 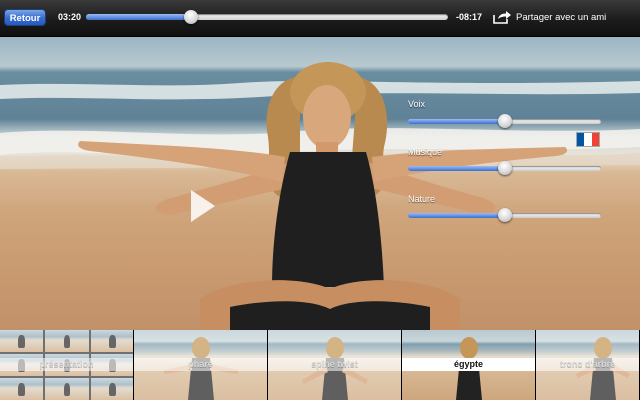 What do you see at coordinates (425, 152) in the screenshot?
I see `music-slider-label: Musique` at bounding box center [425, 152].